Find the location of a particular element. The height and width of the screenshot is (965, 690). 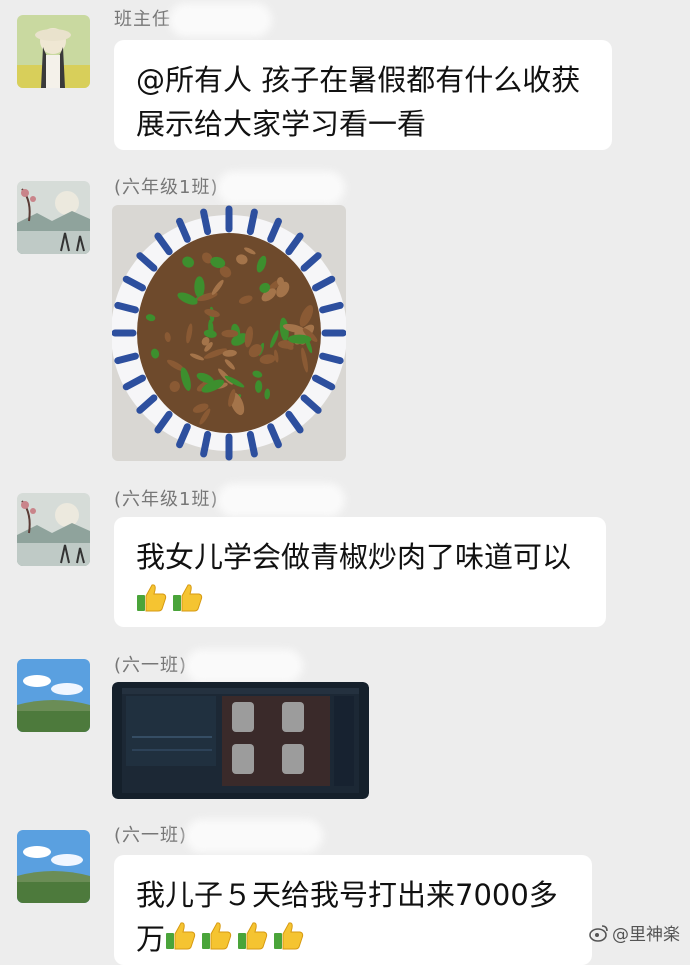

message-text-line: 展示给大家学习看一看 is located at coordinates (281, 124).